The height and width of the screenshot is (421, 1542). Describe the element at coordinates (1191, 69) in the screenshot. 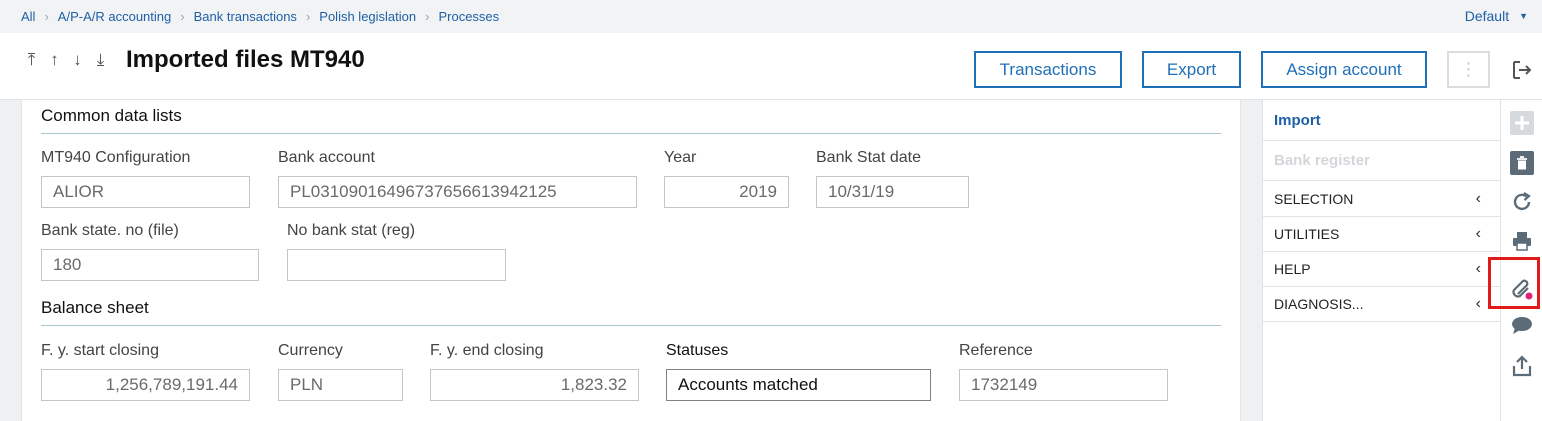

I see `export-button: Export` at that location.